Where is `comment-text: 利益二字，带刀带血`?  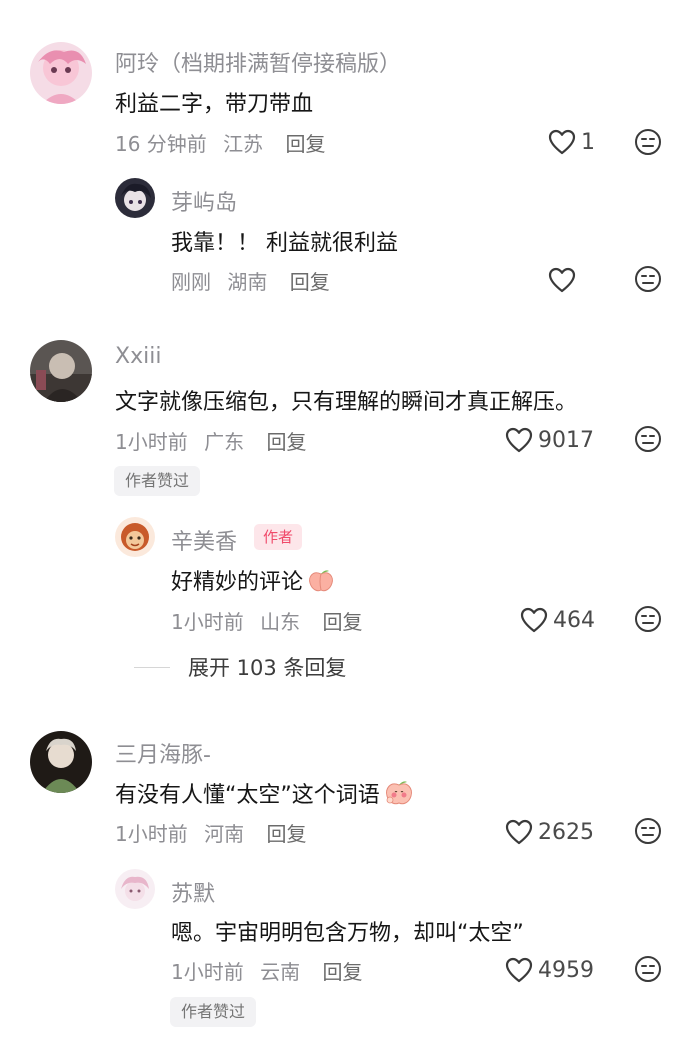 comment-text: 利益二字，带刀带血 is located at coordinates (214, 104).